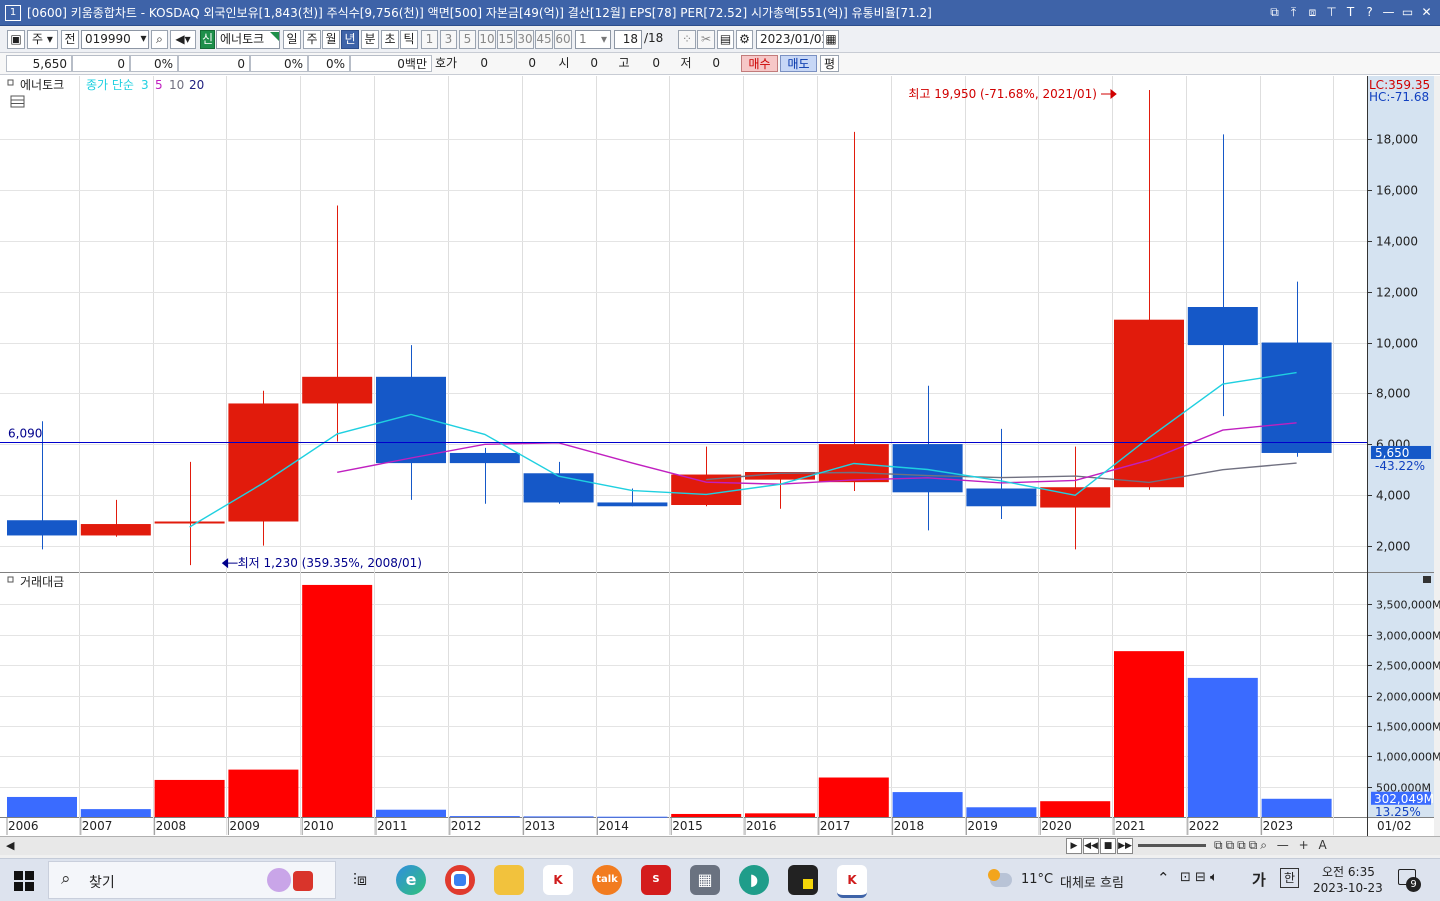  Describe the element at coordinates (487, 39) in the screenshot. I see `interval-10: 10` at that location.